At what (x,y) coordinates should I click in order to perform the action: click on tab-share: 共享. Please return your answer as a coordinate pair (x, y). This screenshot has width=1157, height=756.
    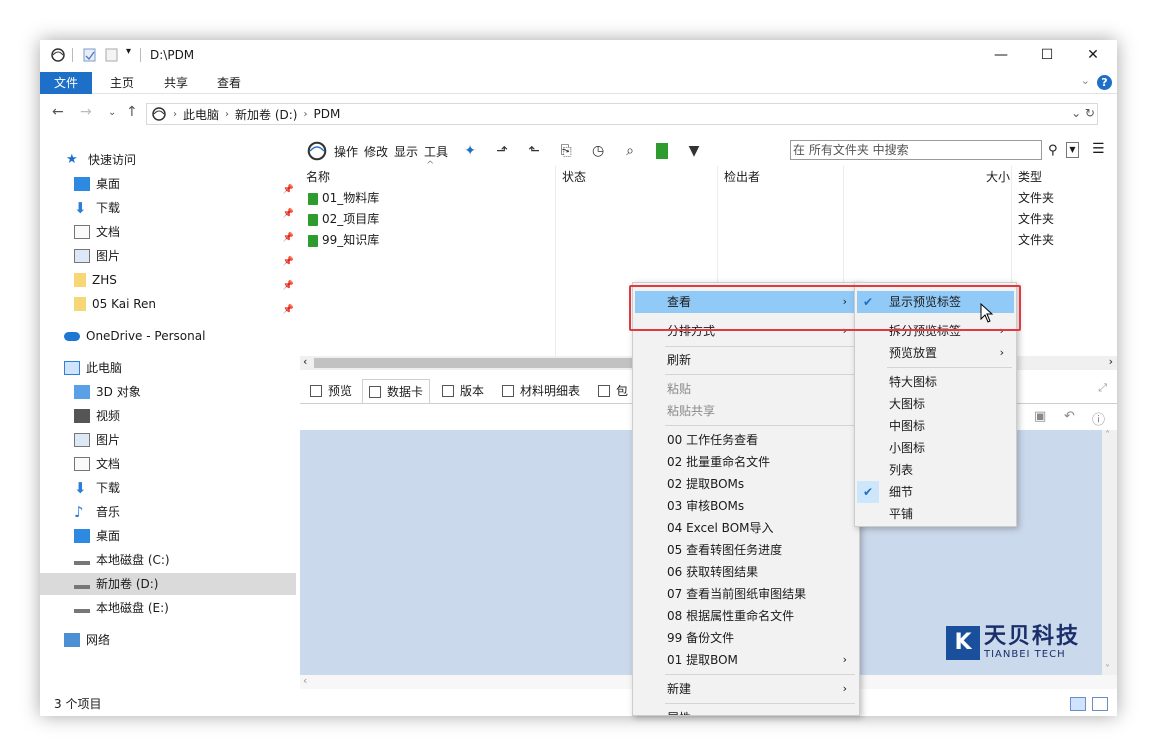
    Looking at the image, I should click on (176, 83).